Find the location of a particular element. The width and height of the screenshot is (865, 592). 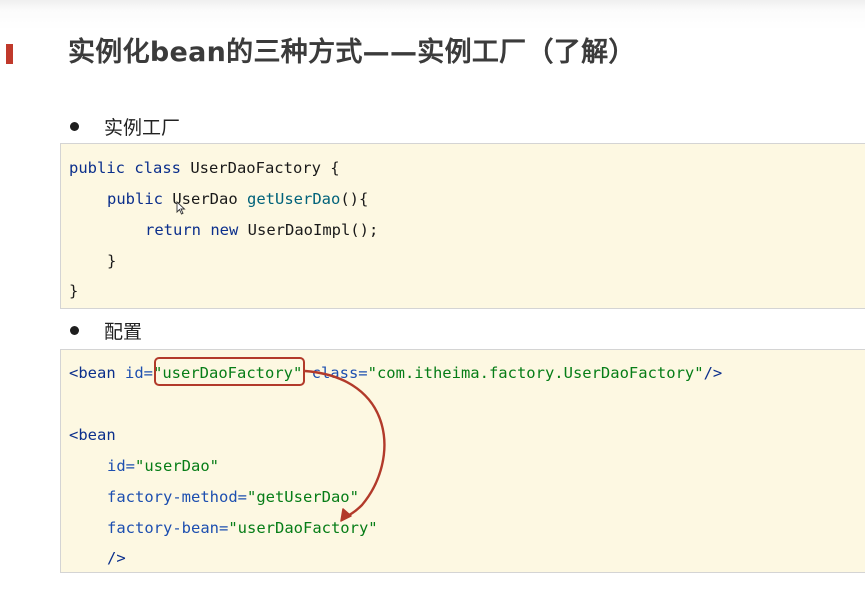

code-class-name: UserDaoFactory { is located at coordinates (260, 168).